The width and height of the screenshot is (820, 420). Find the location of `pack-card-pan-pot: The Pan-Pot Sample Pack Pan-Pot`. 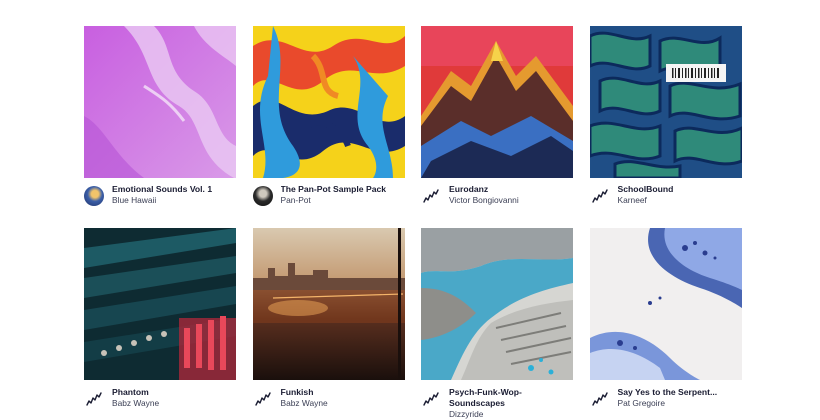

pack-card-pan-pot: The Pan-Pot Sample Pack Pan-Pot is located at coordinates (328, 127).